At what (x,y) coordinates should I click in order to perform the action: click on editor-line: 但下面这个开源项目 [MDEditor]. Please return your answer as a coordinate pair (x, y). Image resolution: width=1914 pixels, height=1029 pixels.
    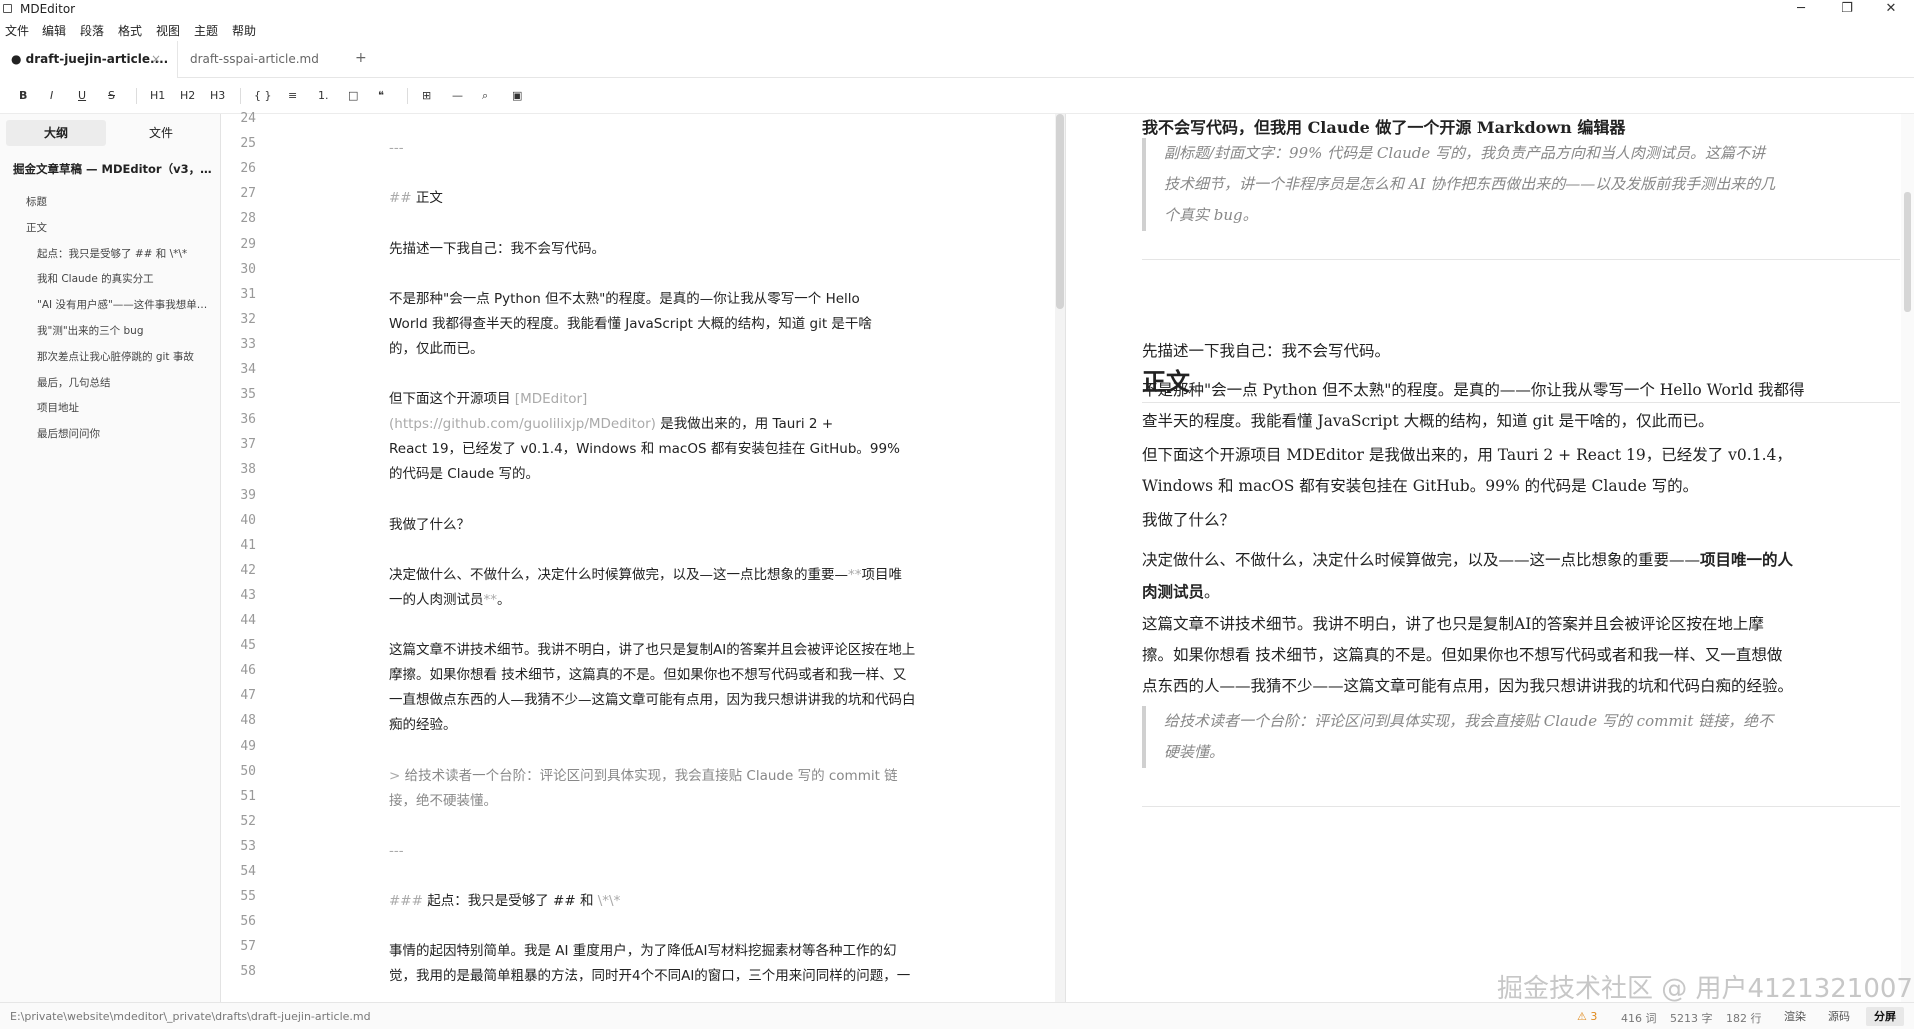
    Looking at the image, I should click on (488, 399).